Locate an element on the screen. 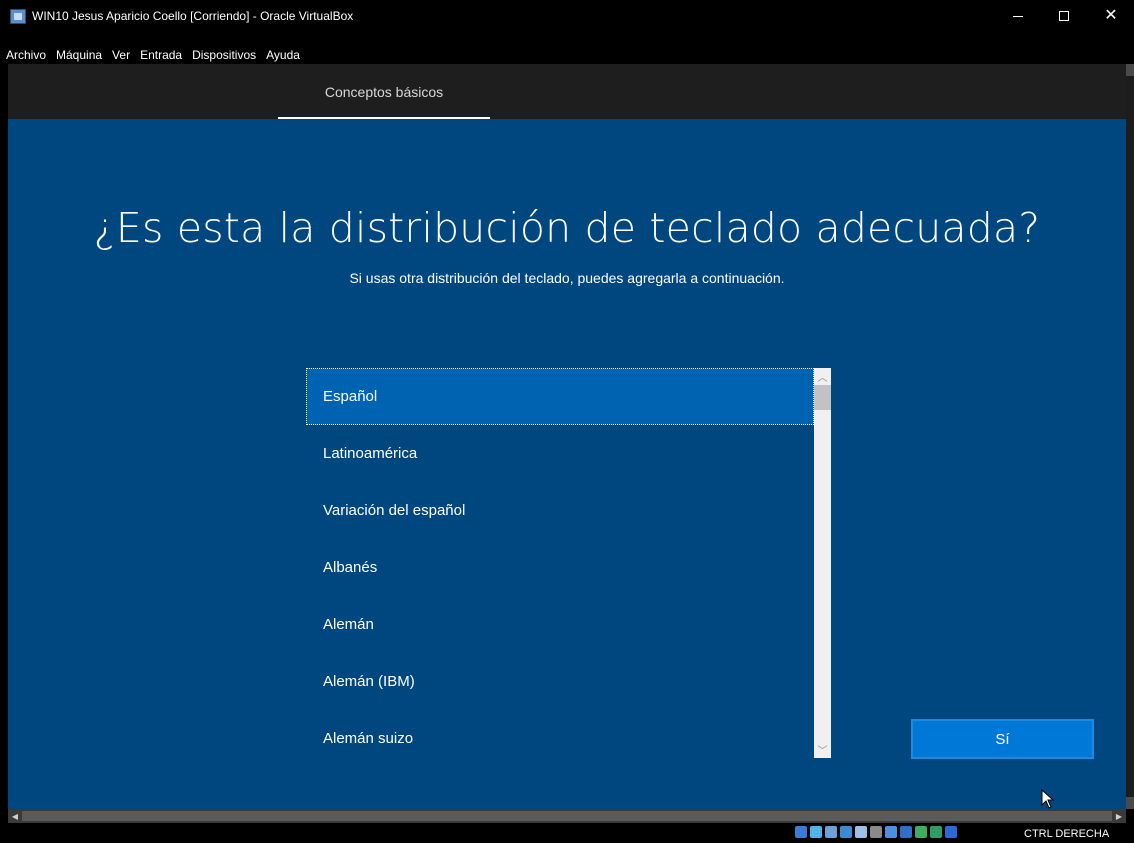  host-key-label: CTRL DERECHA is located at coordinates (1067, 834).